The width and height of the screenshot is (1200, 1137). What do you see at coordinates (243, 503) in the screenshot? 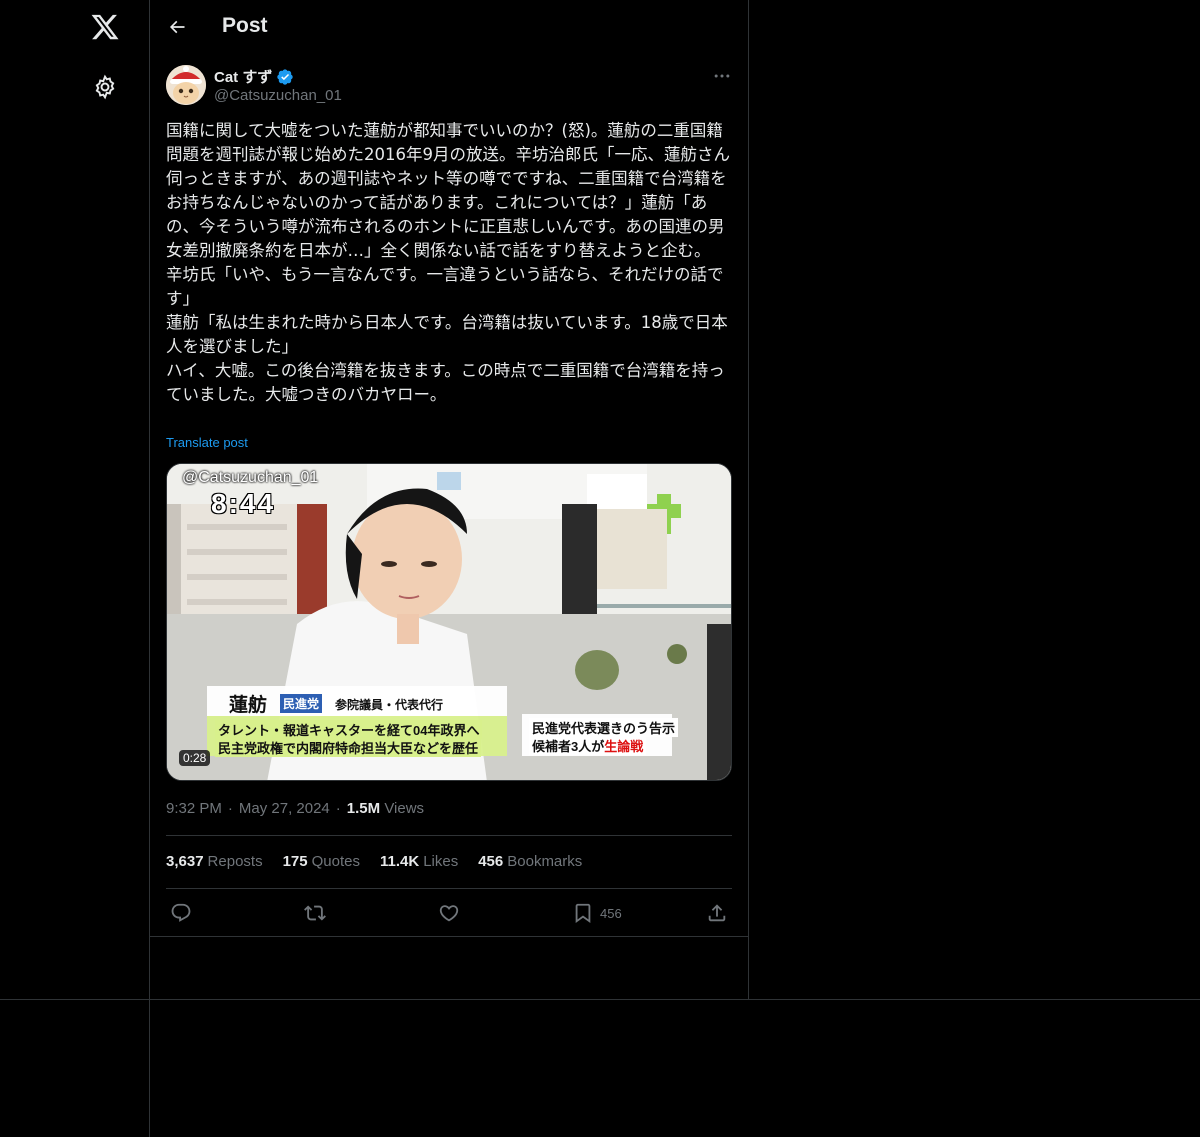
I see `video-clock: 8:44` at bounding box center [243, 503].